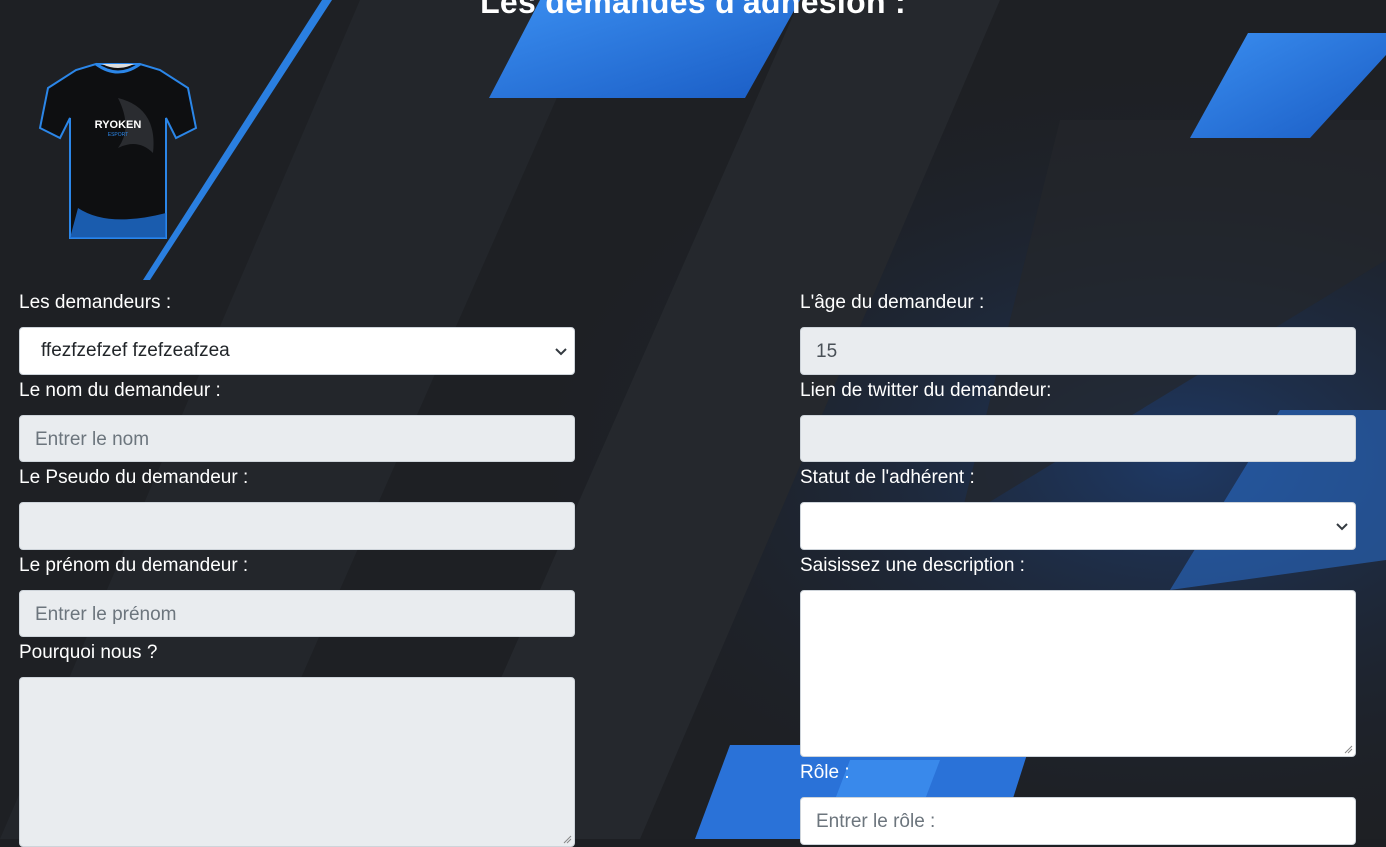 Image resolution: width=1386 pixels, height=847 pixels. Describe the element at coordinates (297, 762) in the screenshot. I see `textarea-pourquoi` at that location.